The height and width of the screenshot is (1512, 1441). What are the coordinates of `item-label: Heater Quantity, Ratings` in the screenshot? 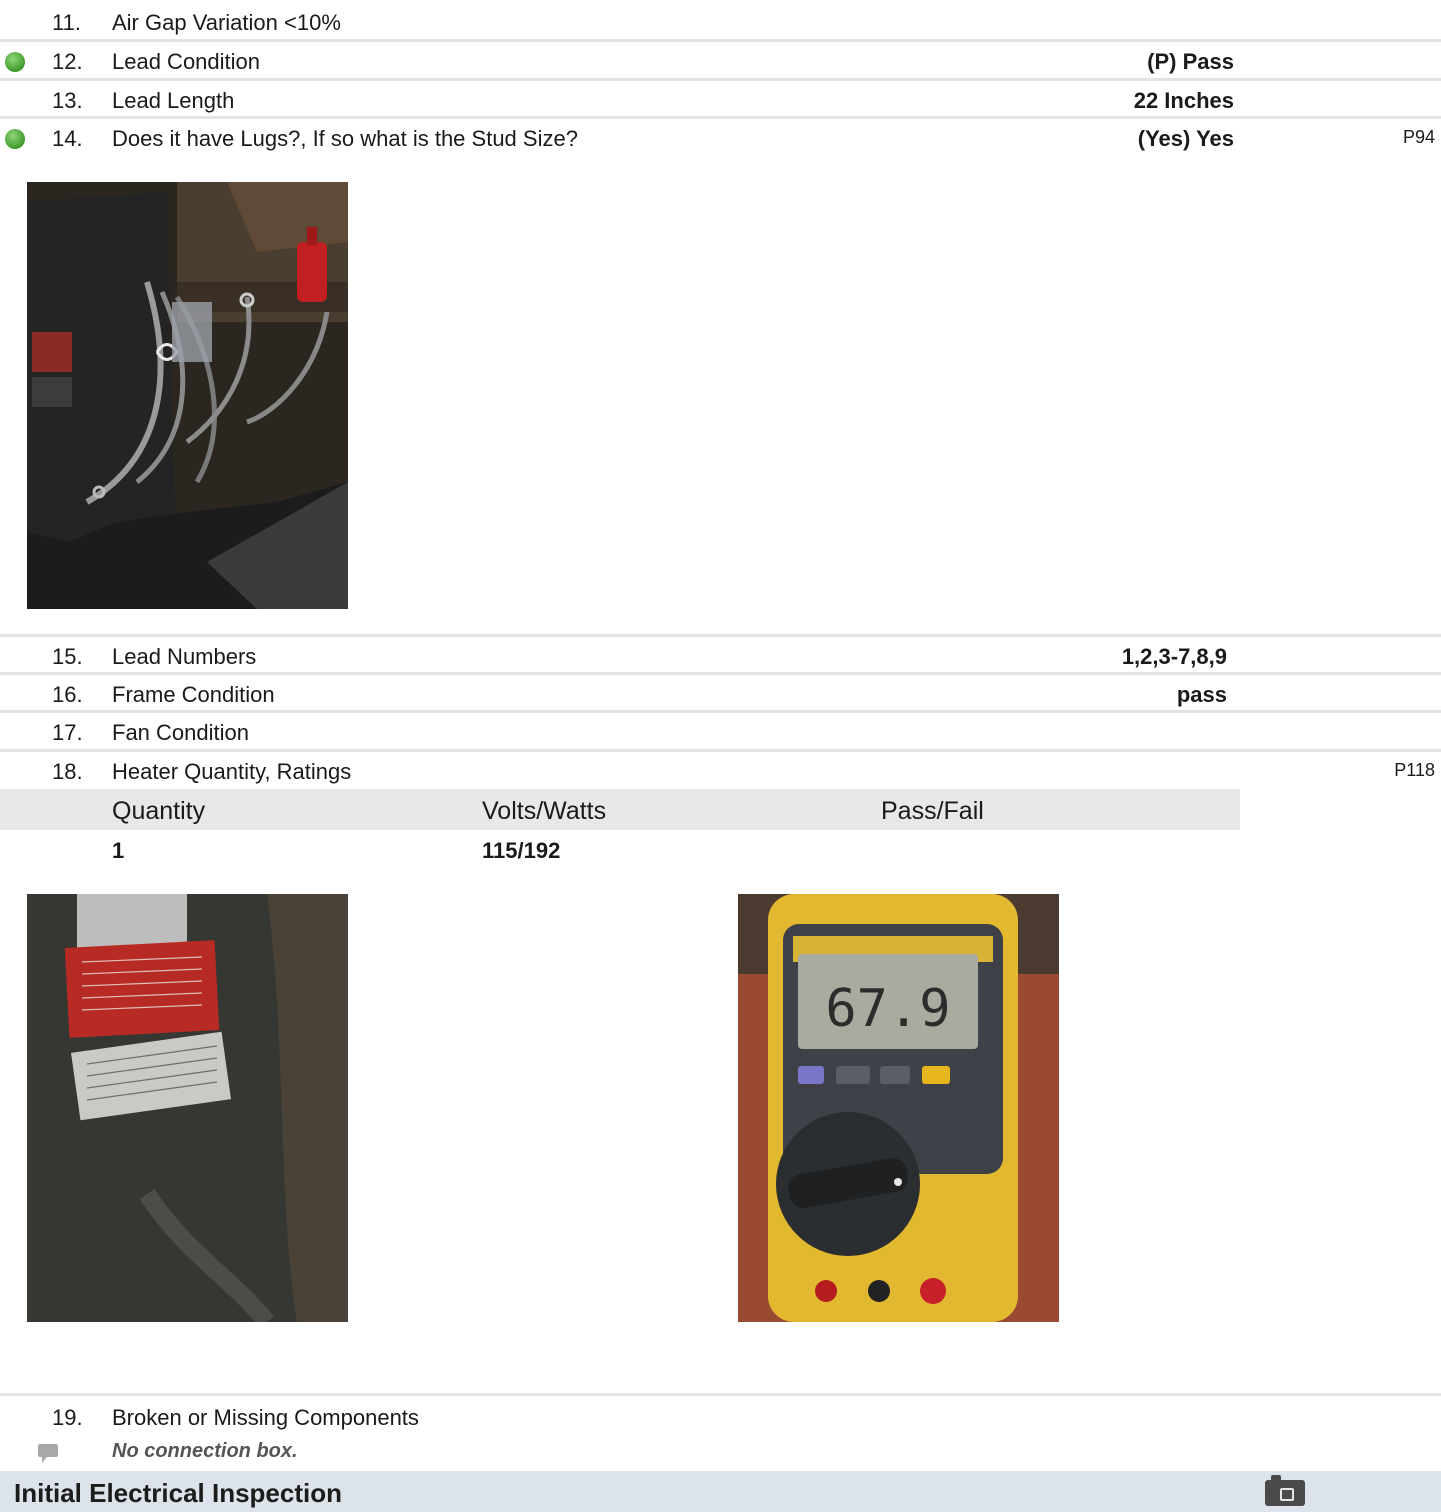 It's located at (232, 771).